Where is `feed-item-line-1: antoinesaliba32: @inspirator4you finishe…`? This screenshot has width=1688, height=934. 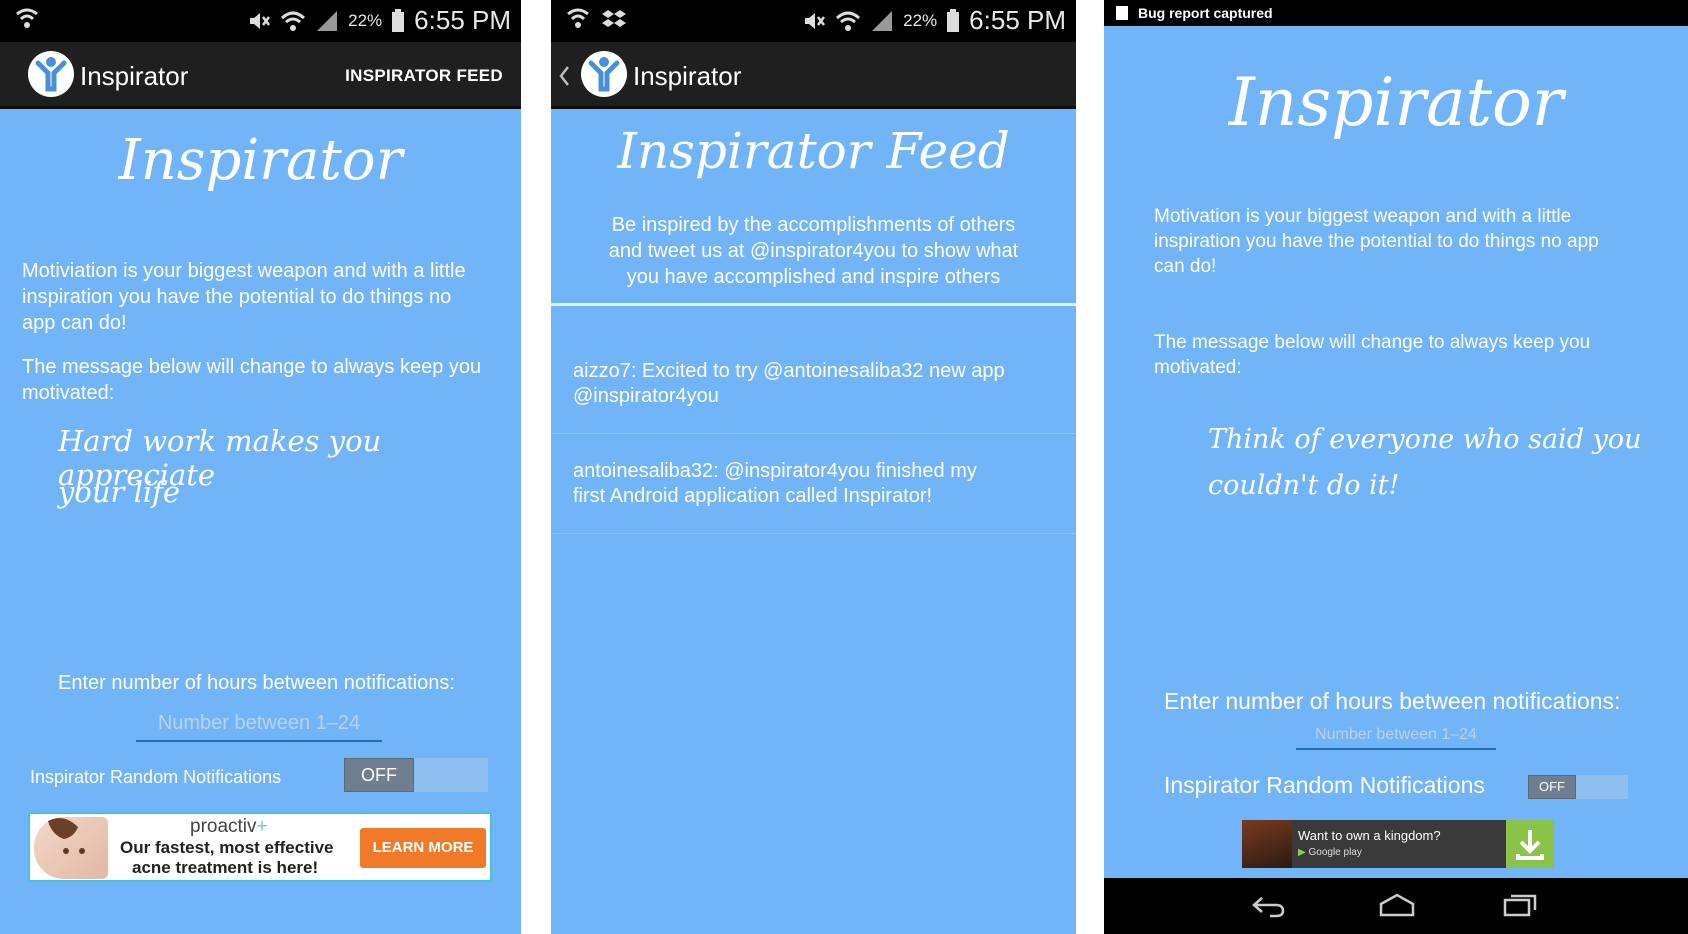
feed-item-line-1: antoinesaliba32: @inspirator4you finishe… is located at coordinates (775, 471).